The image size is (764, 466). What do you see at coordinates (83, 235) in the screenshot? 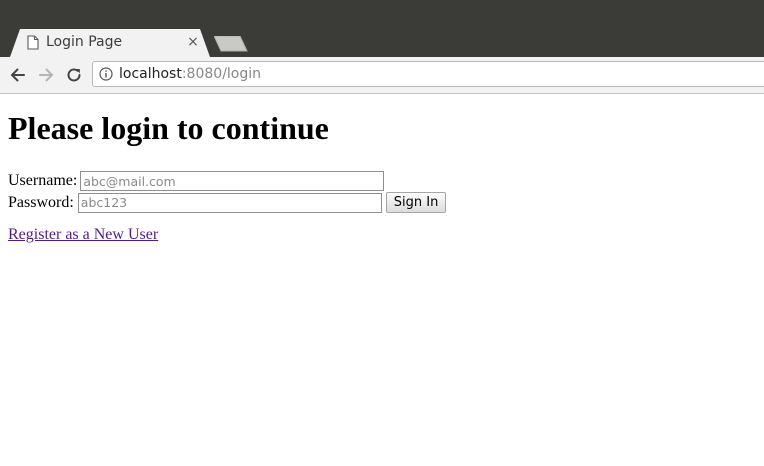
I see `register-link: Register as a New User` at bounding box center [83, 235].